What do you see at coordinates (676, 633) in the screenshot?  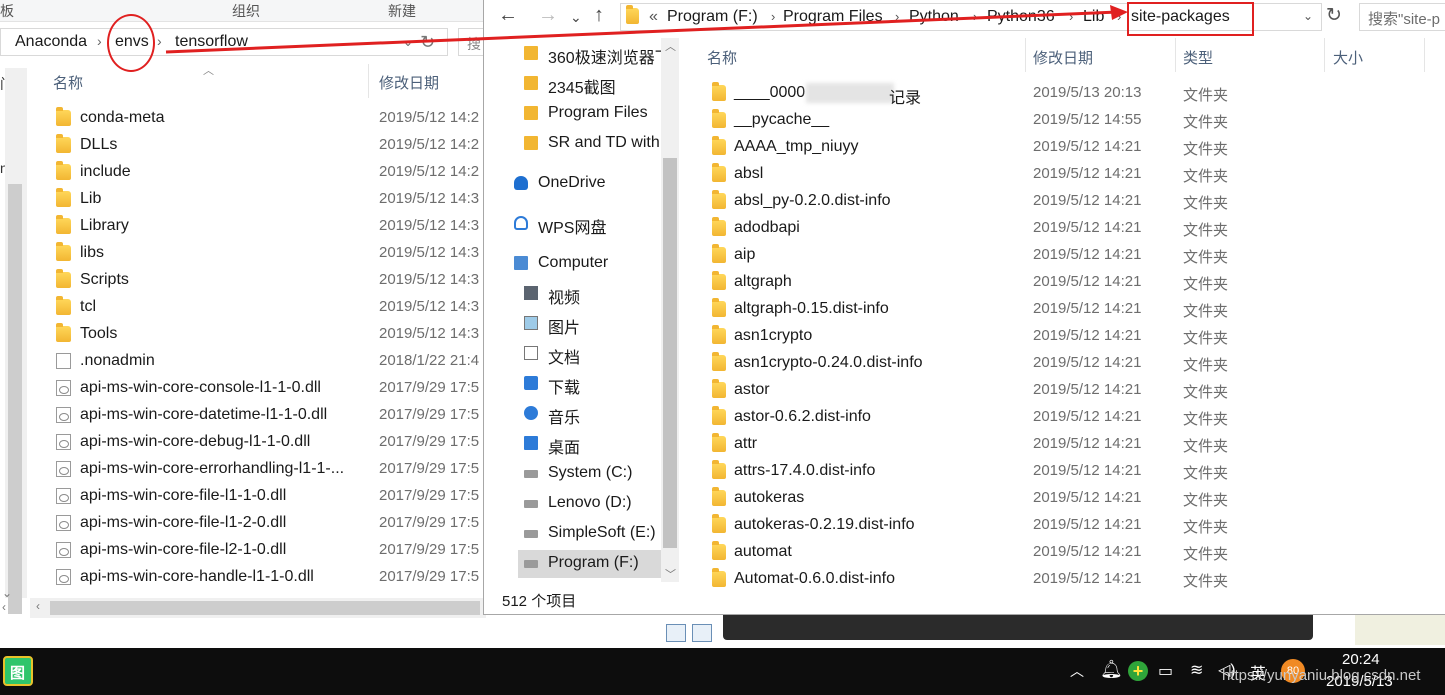 I see `details-view-icon` at bounding box center [676, 633].